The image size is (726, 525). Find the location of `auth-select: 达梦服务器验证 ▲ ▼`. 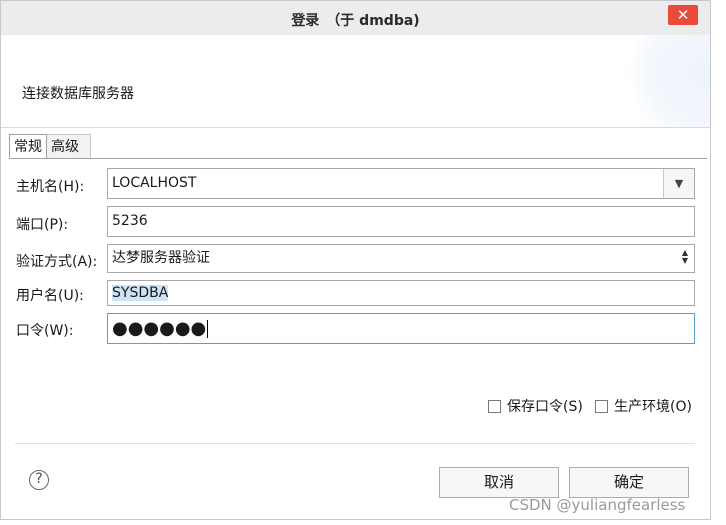

auth-select: 达梦服务器验证 ▲ ▼ is located at coordinates (401, 258).